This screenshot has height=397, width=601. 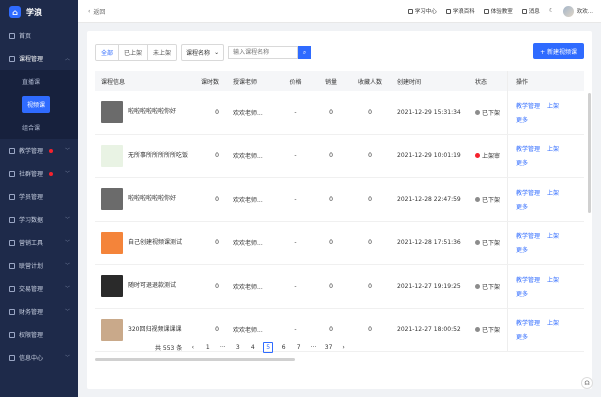 I want to click on sidebar-subitem-live: 直播课, so click(x=39, y=81).